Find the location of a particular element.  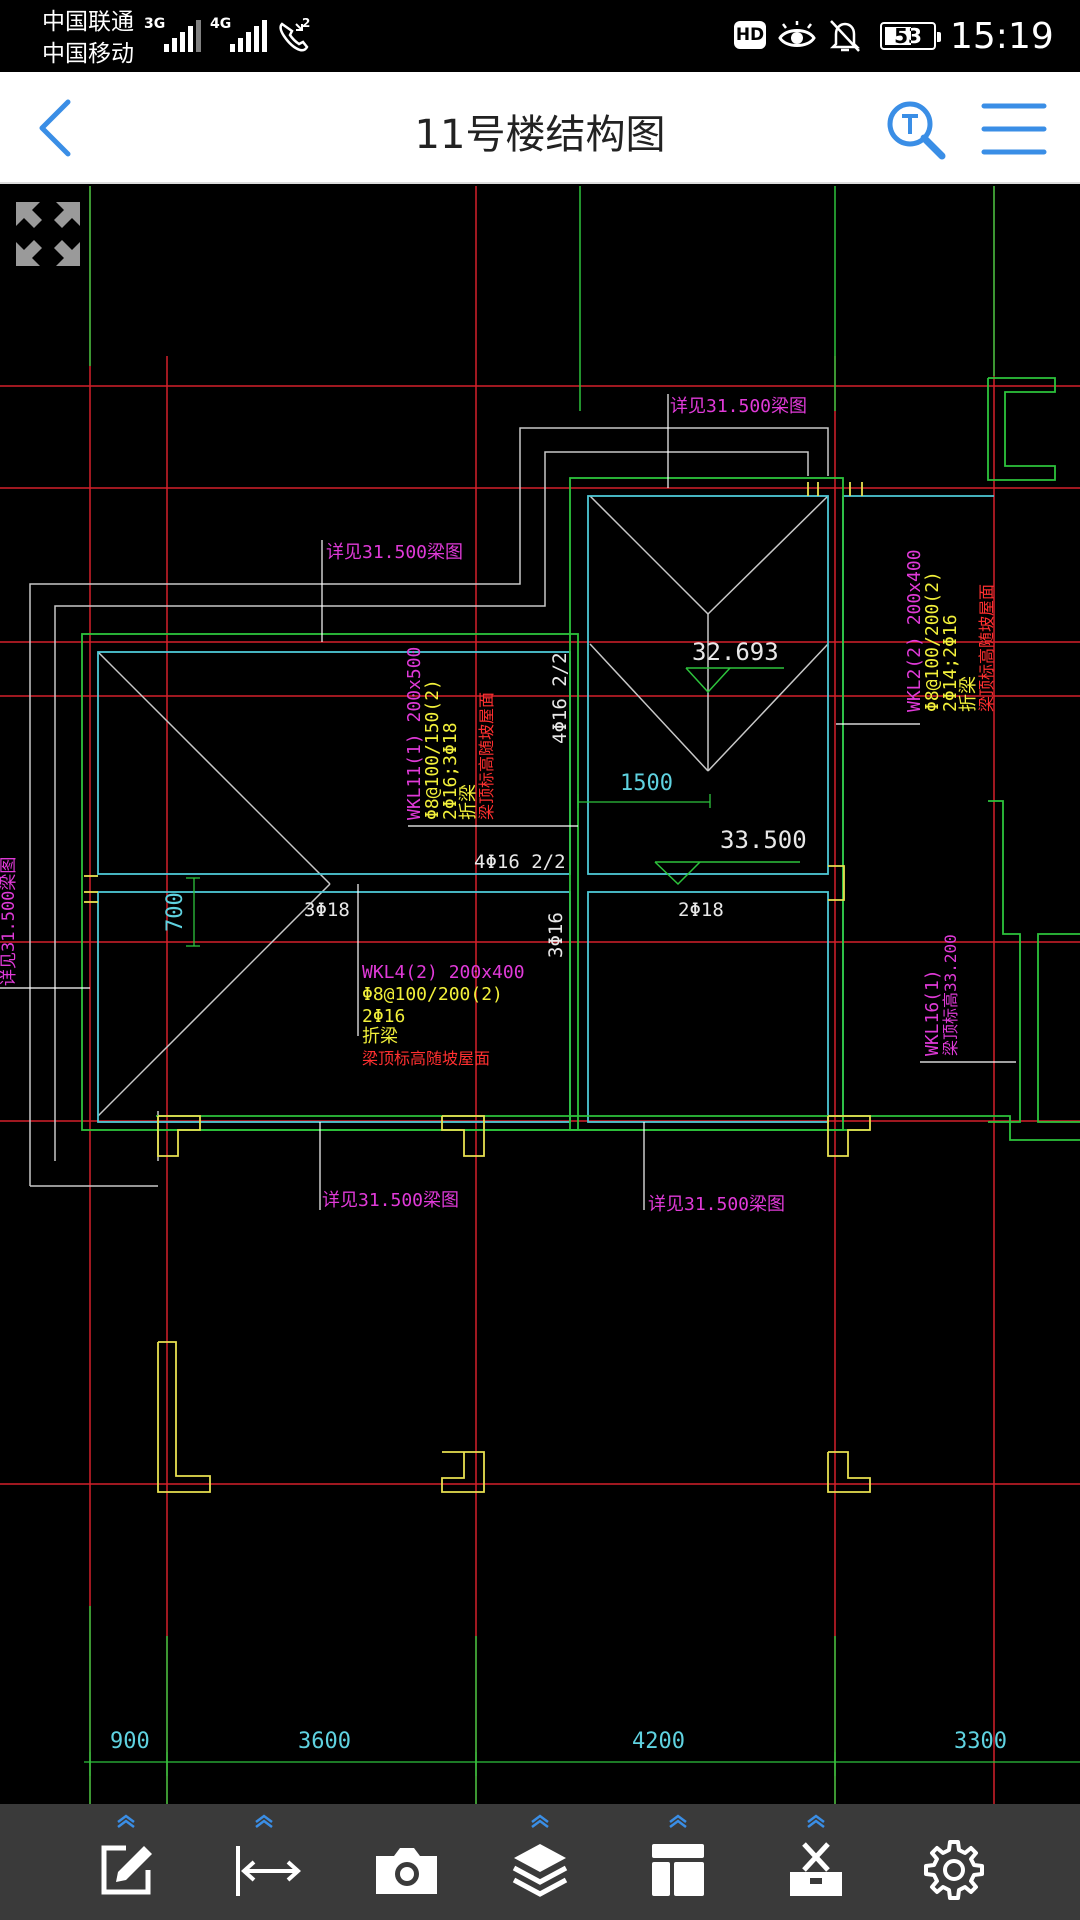

dimension-700: 700 is located at coordinates (175, 912).